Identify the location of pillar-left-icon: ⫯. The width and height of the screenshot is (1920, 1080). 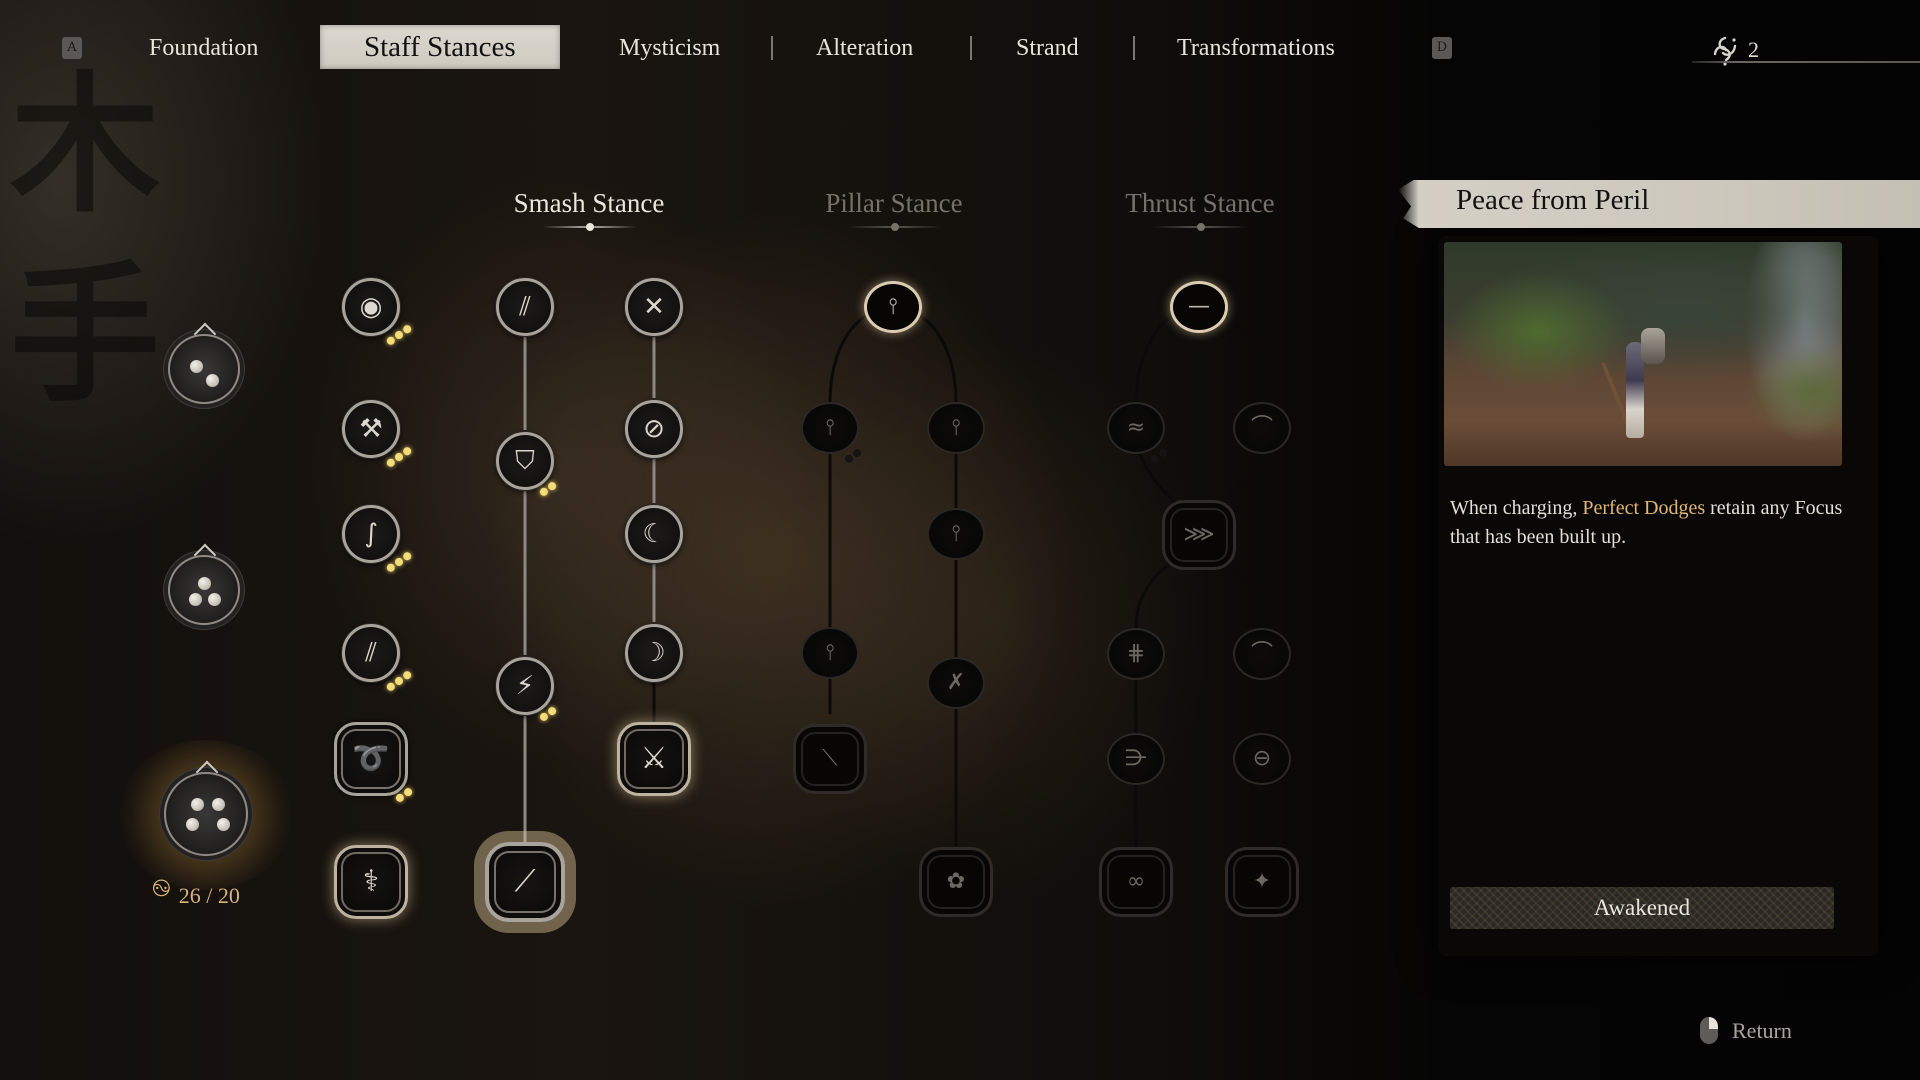
(830, 427).